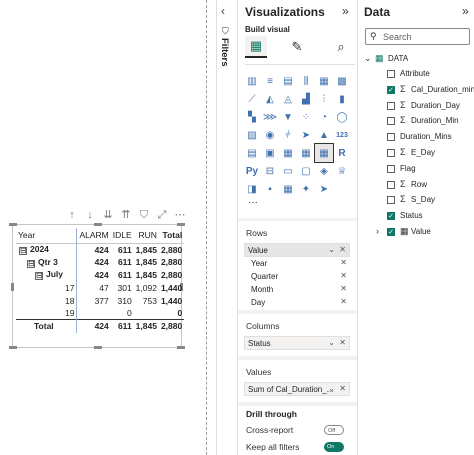 This screenshot has width=474, height=455. Describe the element at coordinates (270, 99) in the screenshot. I see `visual-type-icon: ◭` at that location.